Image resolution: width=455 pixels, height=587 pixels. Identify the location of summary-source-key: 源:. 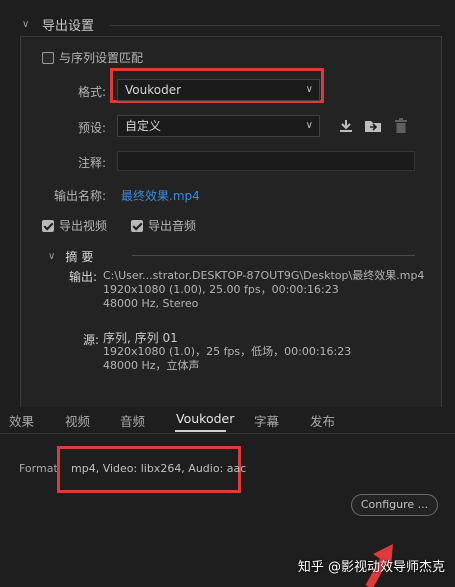
(91, 340).